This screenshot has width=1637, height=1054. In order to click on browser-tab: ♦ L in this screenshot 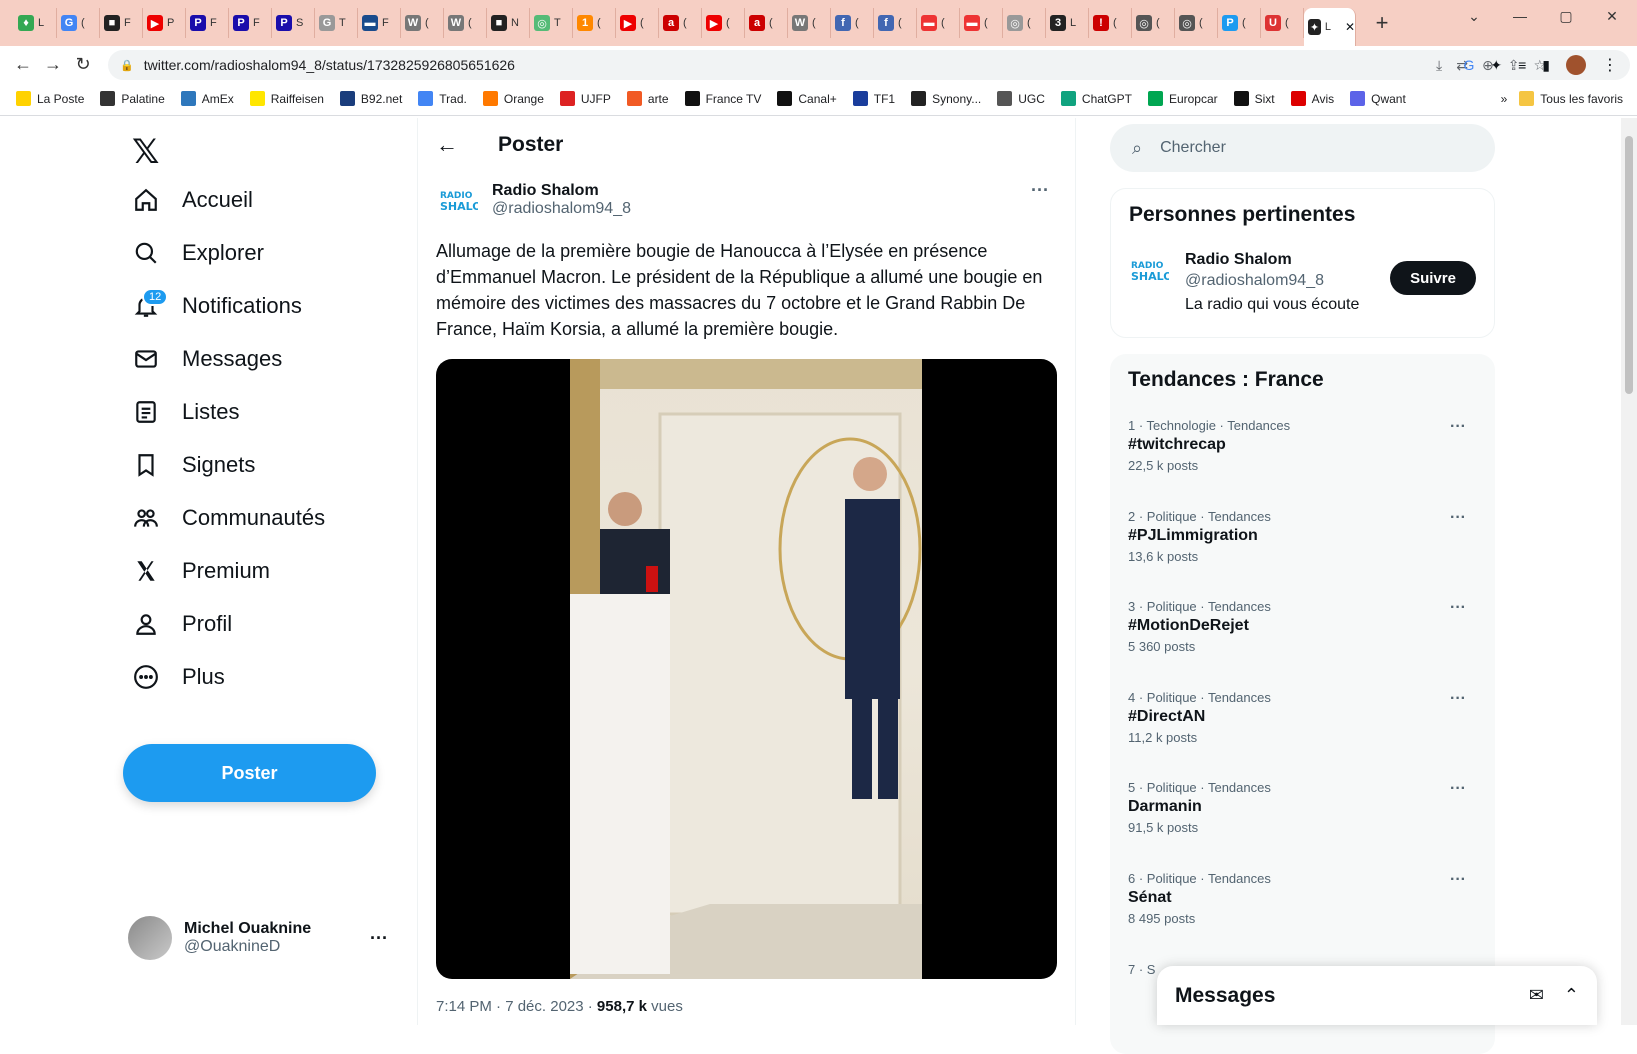, I will do `click(35, 23)`.